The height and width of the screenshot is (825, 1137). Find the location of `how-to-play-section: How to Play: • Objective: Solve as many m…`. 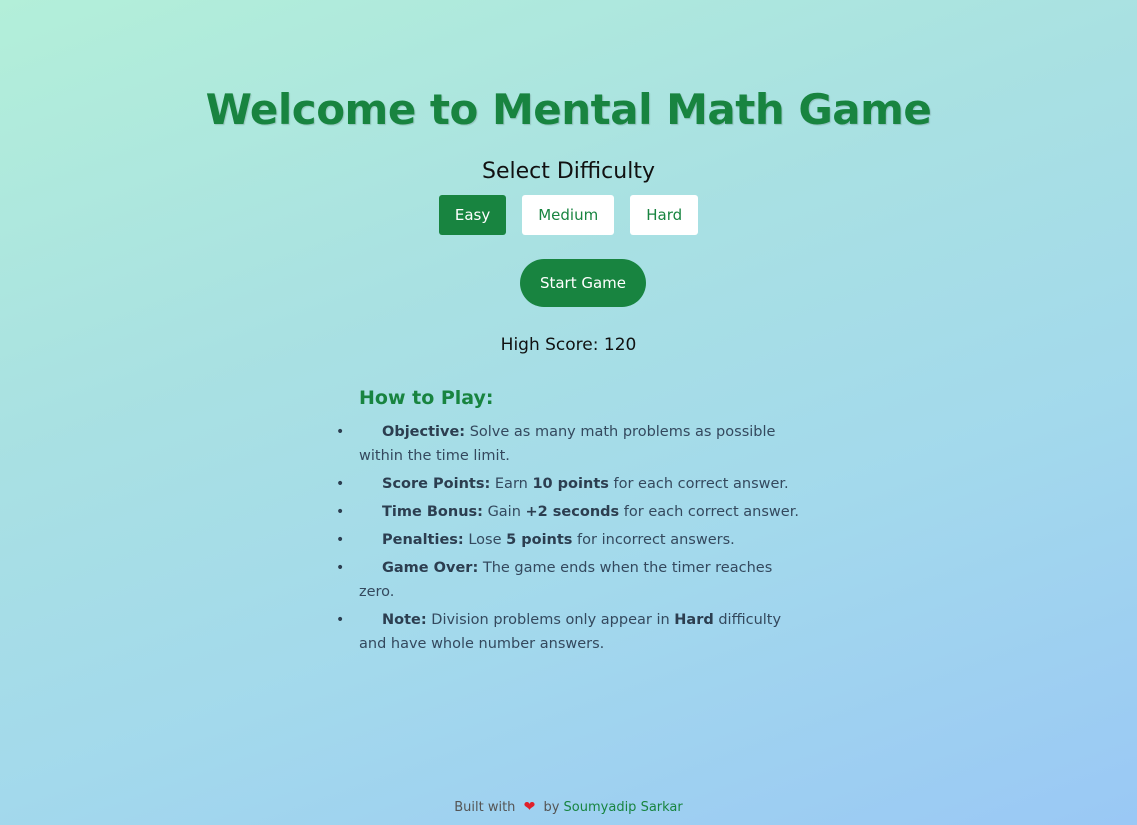

how-to-play-section: How to Play: • Objective: Solve as many m… is located at coordinates (572, 522).